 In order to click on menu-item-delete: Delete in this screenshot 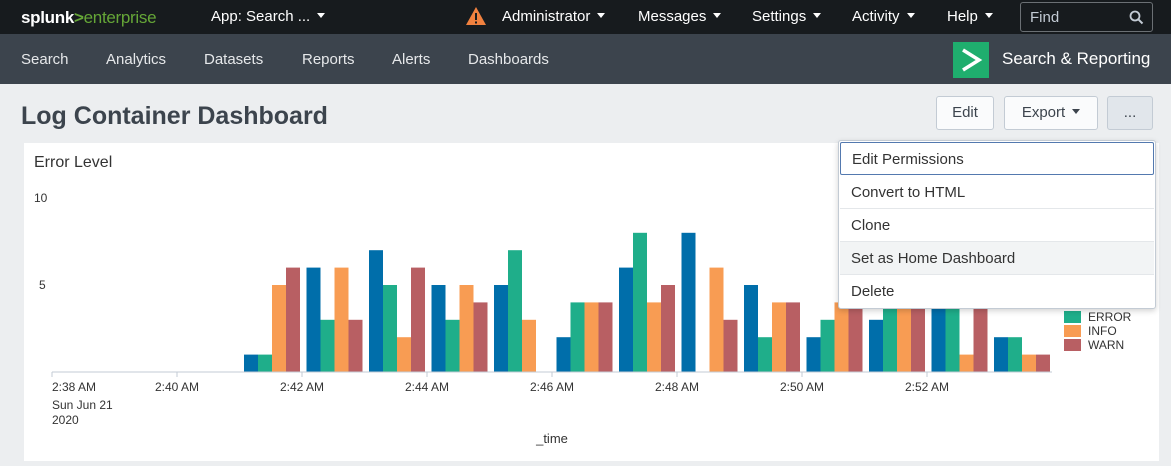, I will do `click(997, 291)`.